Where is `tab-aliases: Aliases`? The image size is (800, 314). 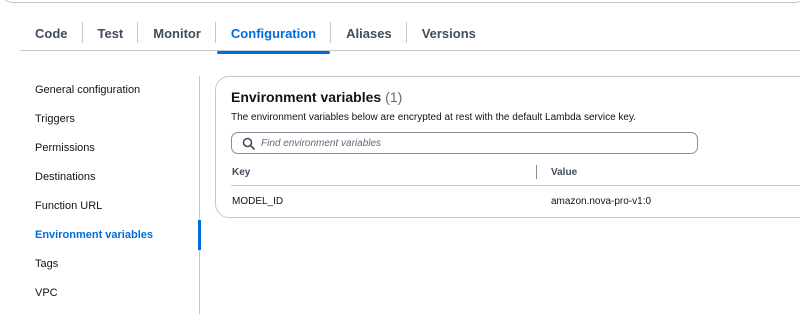
tab-aliases: Aliases is located at coordinates (369, 36).